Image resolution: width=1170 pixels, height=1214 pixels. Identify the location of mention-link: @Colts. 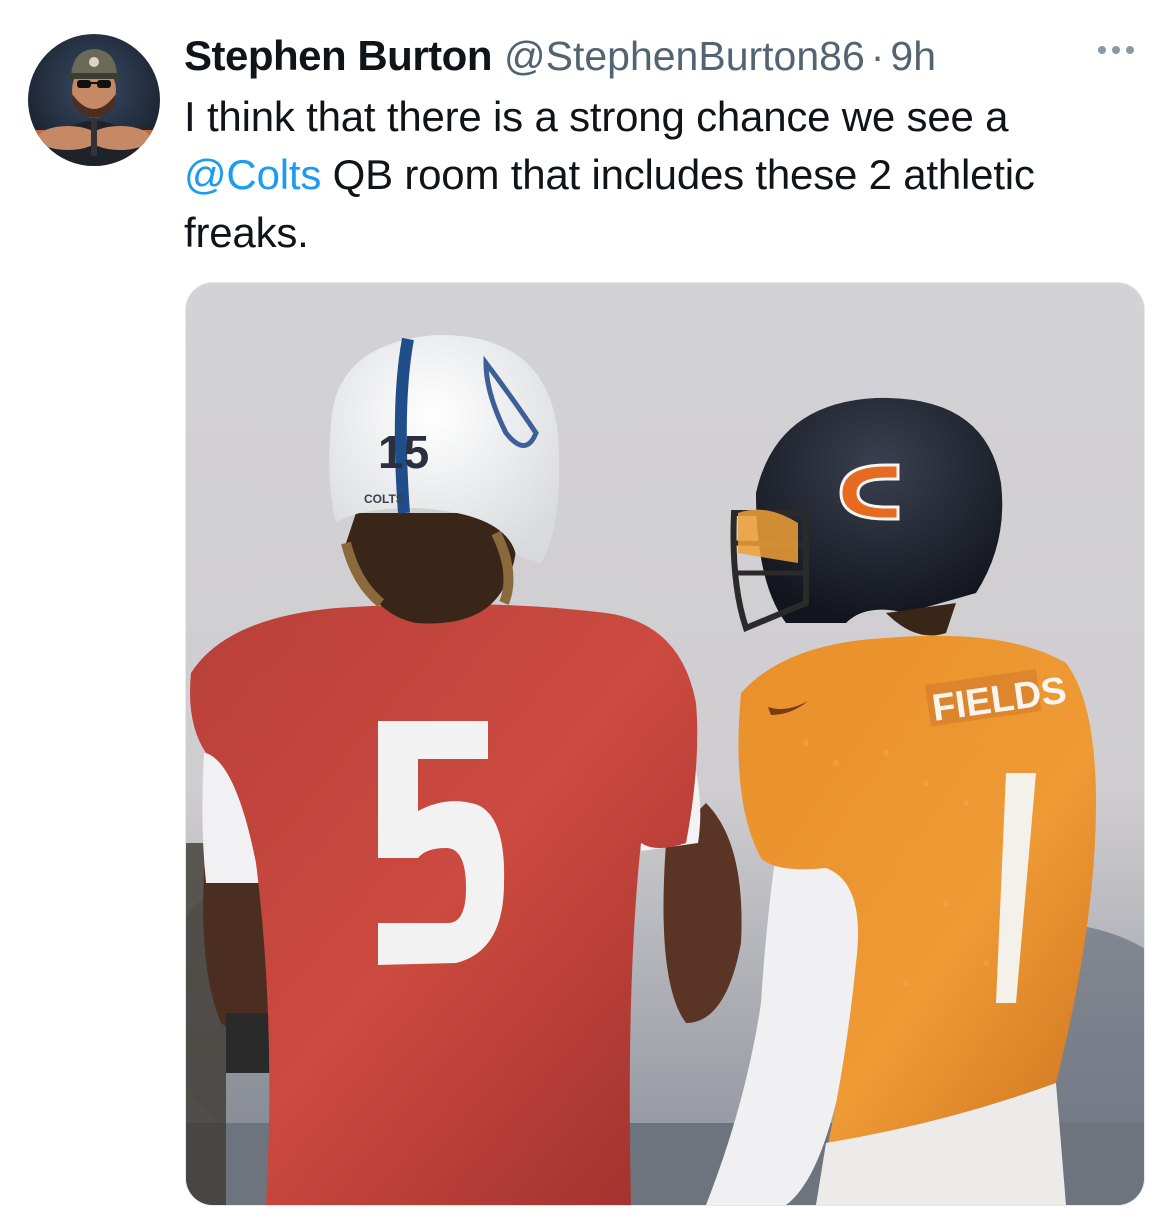
(252, 174).